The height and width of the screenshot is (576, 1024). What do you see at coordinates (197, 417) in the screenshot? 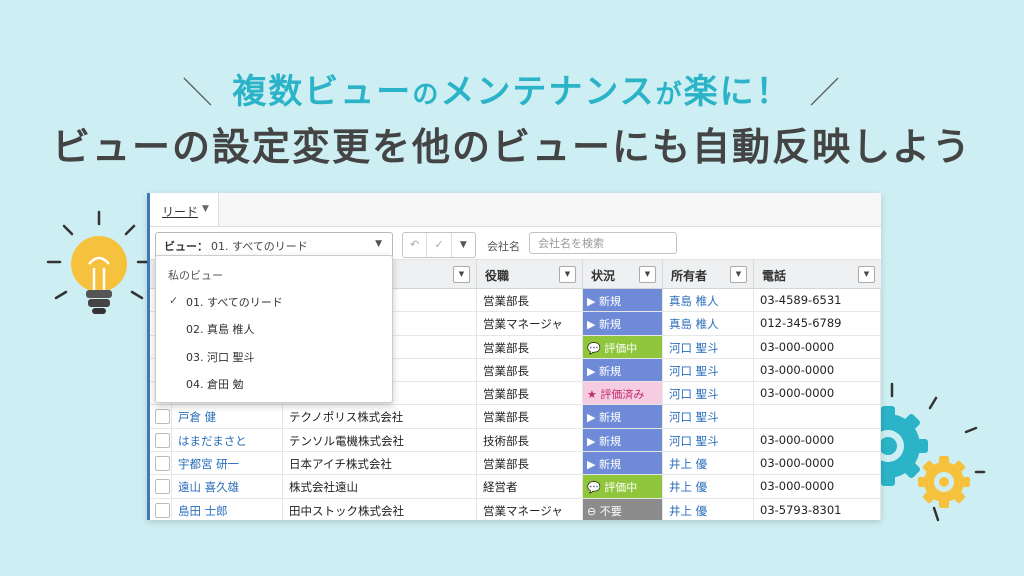
I see `cell-name-text: 戸倉 健` at bounding box center [197, 417].